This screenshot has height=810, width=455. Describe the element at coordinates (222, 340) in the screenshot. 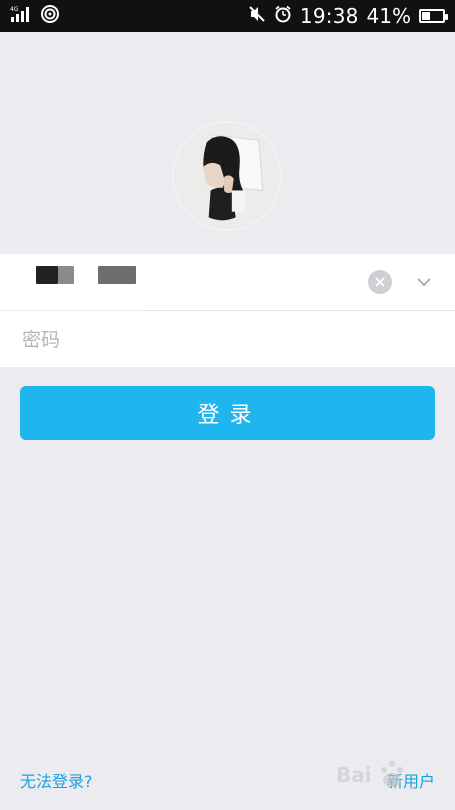

I see `password-field` at that location.